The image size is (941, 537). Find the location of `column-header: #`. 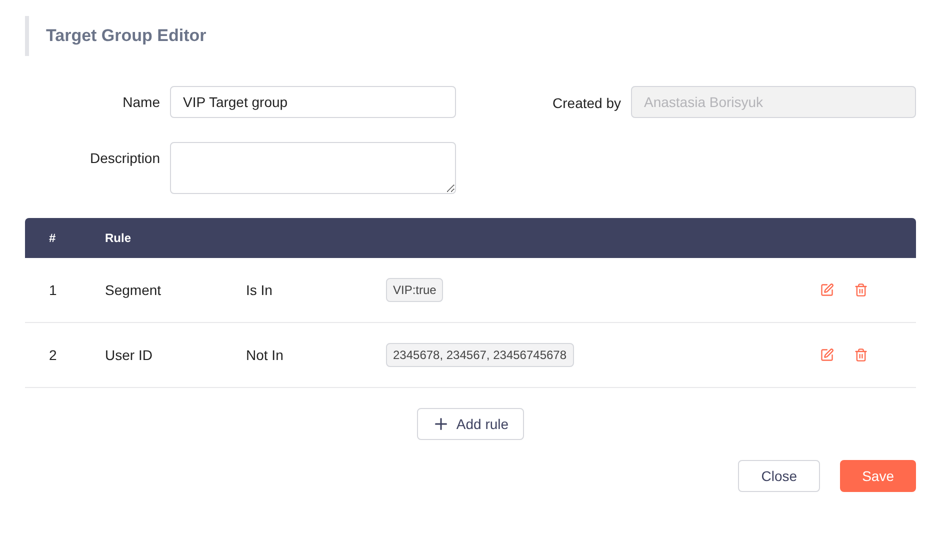

column-header: # is located at coordinates (52, 238).